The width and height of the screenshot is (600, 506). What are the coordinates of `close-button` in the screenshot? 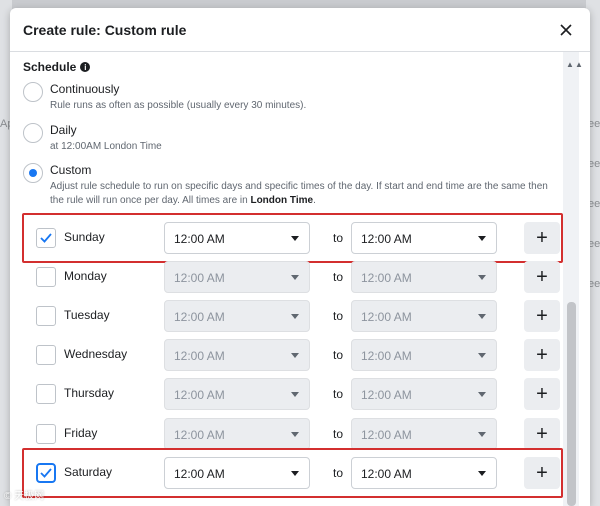 It's located at (566, 30).